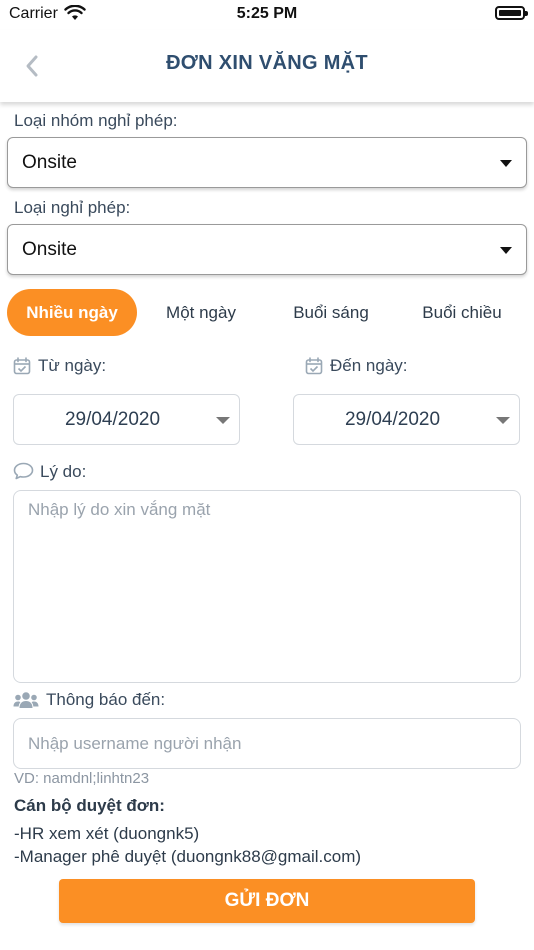 The height and width of the screenshot is (950, 534). What do you see at coordinates (72, 365) in the screenshot?
I see `from-date-label: Từ ngày:` at bounding box center [72, 365].